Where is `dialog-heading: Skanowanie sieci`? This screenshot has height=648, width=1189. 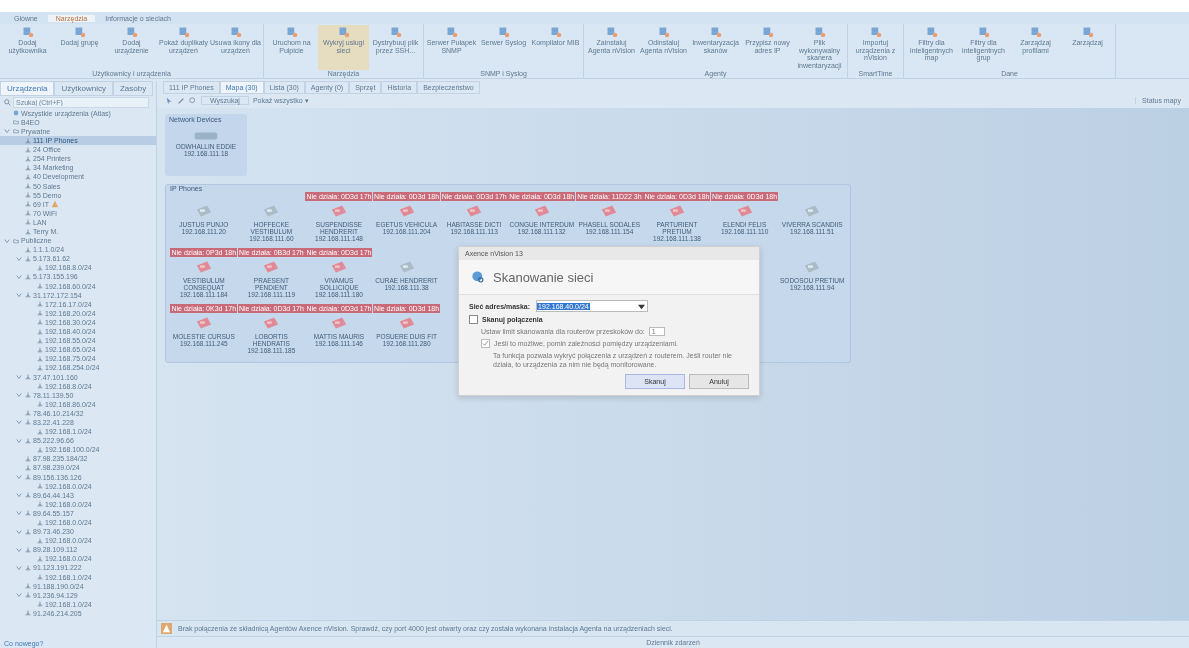 dialog-heading: Skanowanie sieci is located at coordinates (543, 277).